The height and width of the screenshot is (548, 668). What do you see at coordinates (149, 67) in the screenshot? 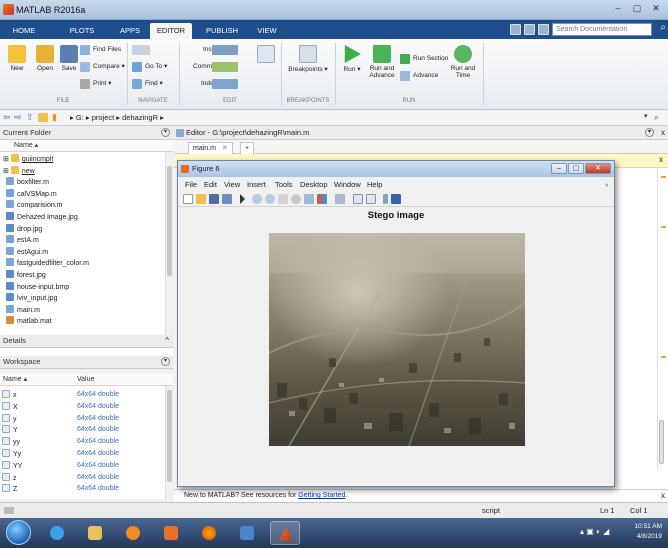
I see `go-to-button: Go To ▾` at bounding box center [149, 67].